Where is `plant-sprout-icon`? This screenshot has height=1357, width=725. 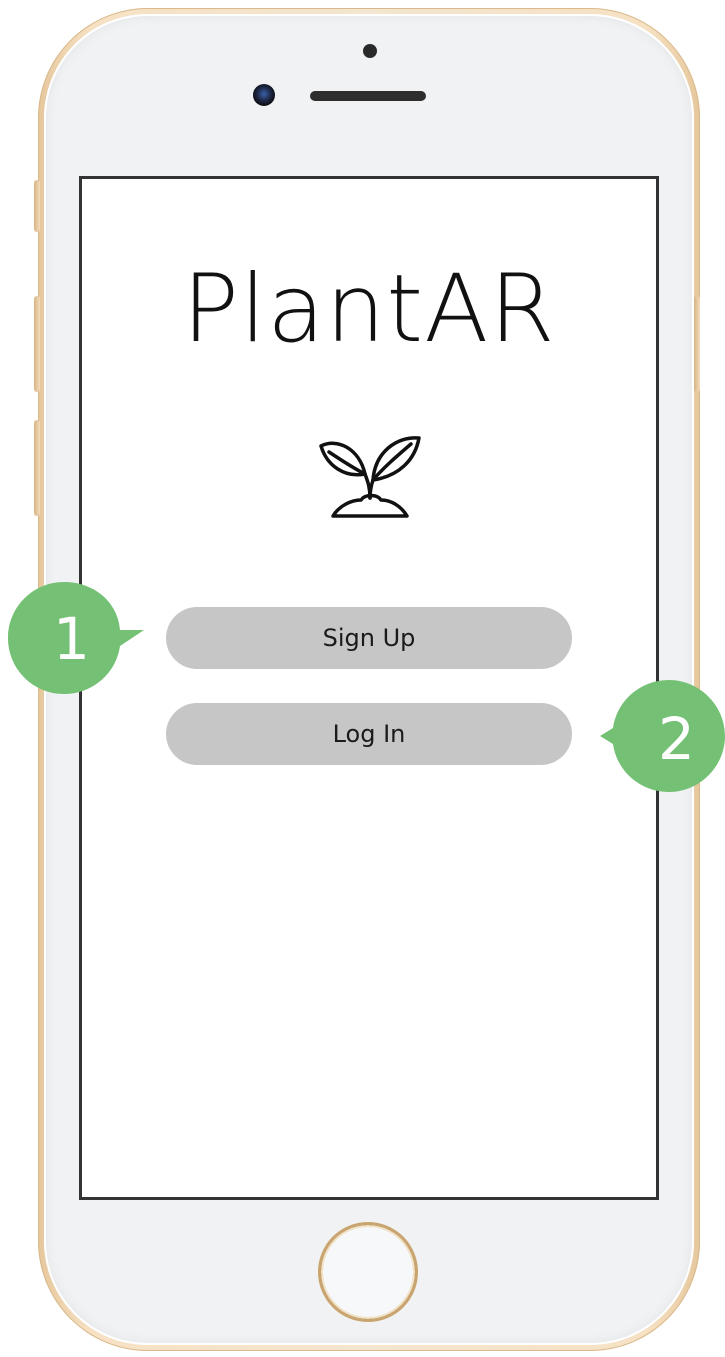 plant-sprout-icon is located at coordinates (370, 477).